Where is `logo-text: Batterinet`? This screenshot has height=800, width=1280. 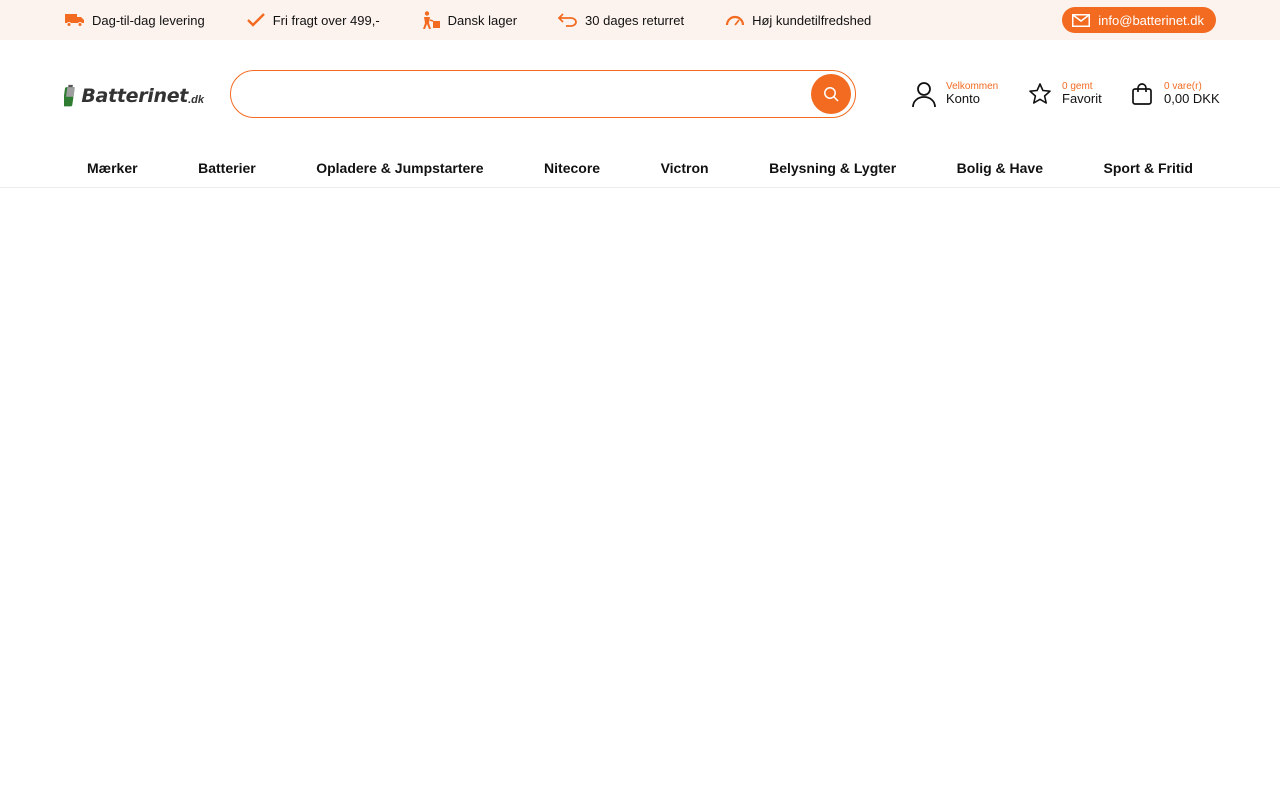 logo-text: Batterinet is located at coordinates (135, 96).